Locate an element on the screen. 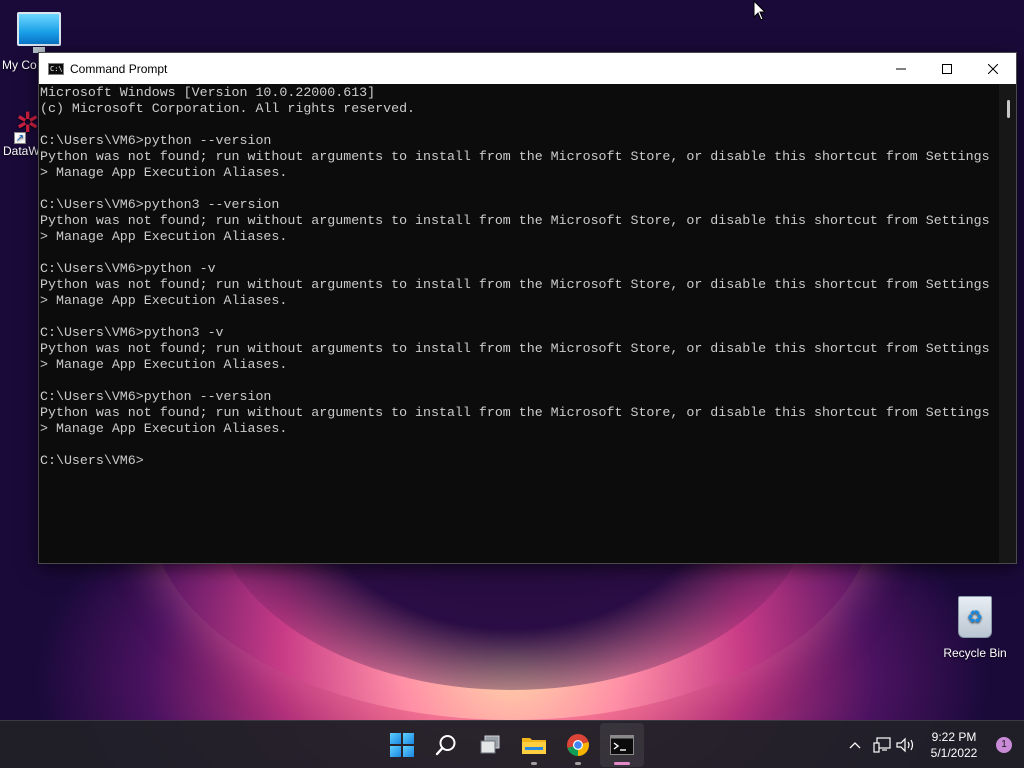 Image resolution: width=1024 pixels, height=768 pixels. system-tray: 9:22 PM 5/1/2022 1 is located at coordinates (934, 744).